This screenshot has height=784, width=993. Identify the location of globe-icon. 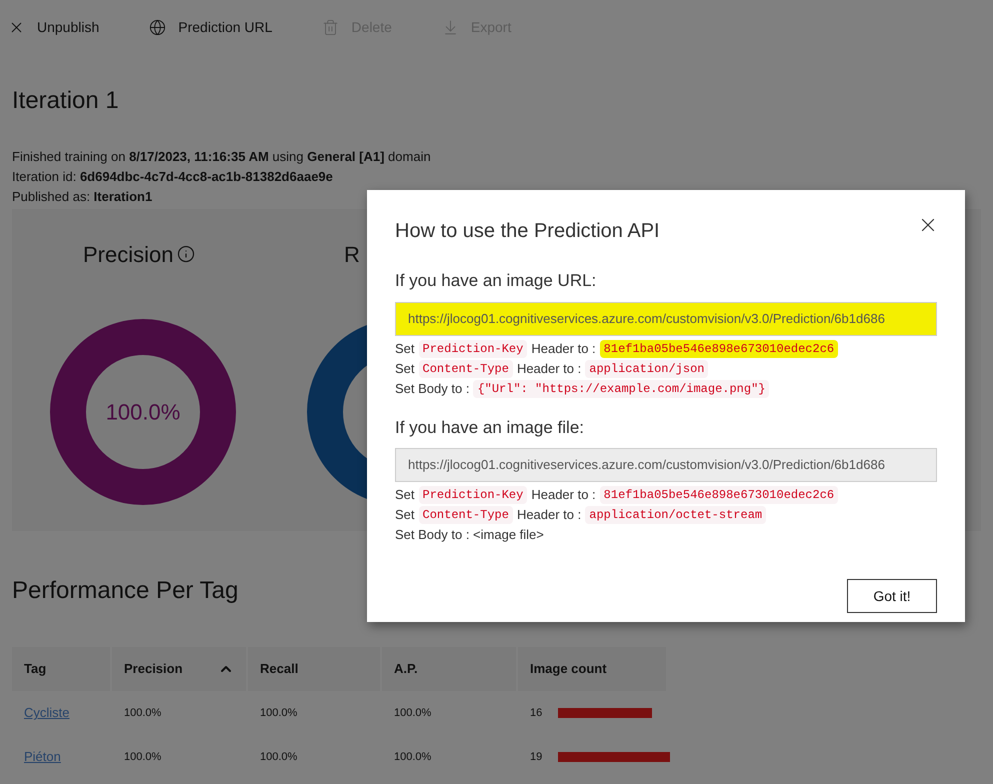
(157, 27).